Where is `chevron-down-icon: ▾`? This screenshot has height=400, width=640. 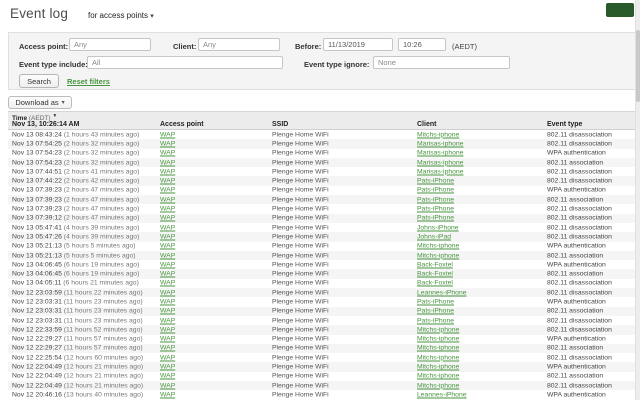 chevron-down-icon: ▾ is located at coordinates (152, 16).